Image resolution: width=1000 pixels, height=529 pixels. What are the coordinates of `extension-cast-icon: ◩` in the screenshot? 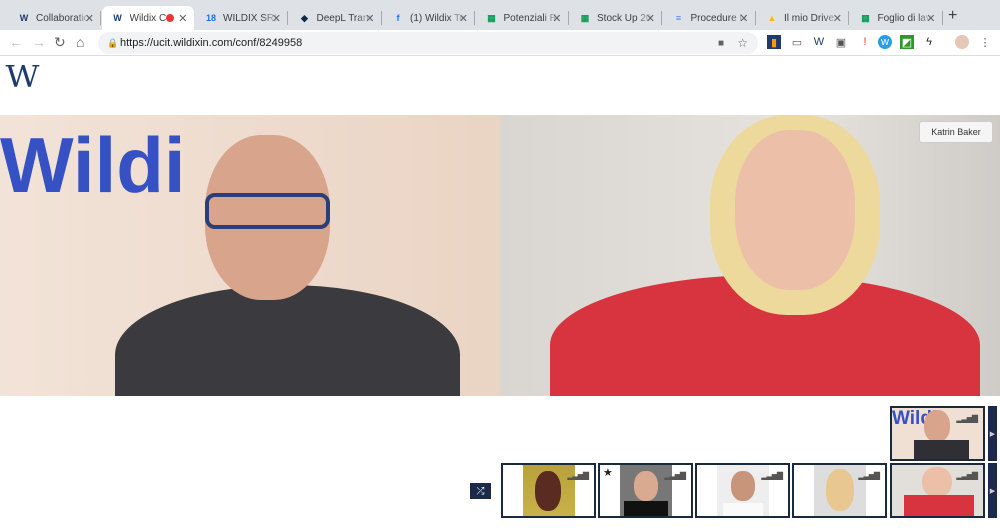 It's located at (907, 42).